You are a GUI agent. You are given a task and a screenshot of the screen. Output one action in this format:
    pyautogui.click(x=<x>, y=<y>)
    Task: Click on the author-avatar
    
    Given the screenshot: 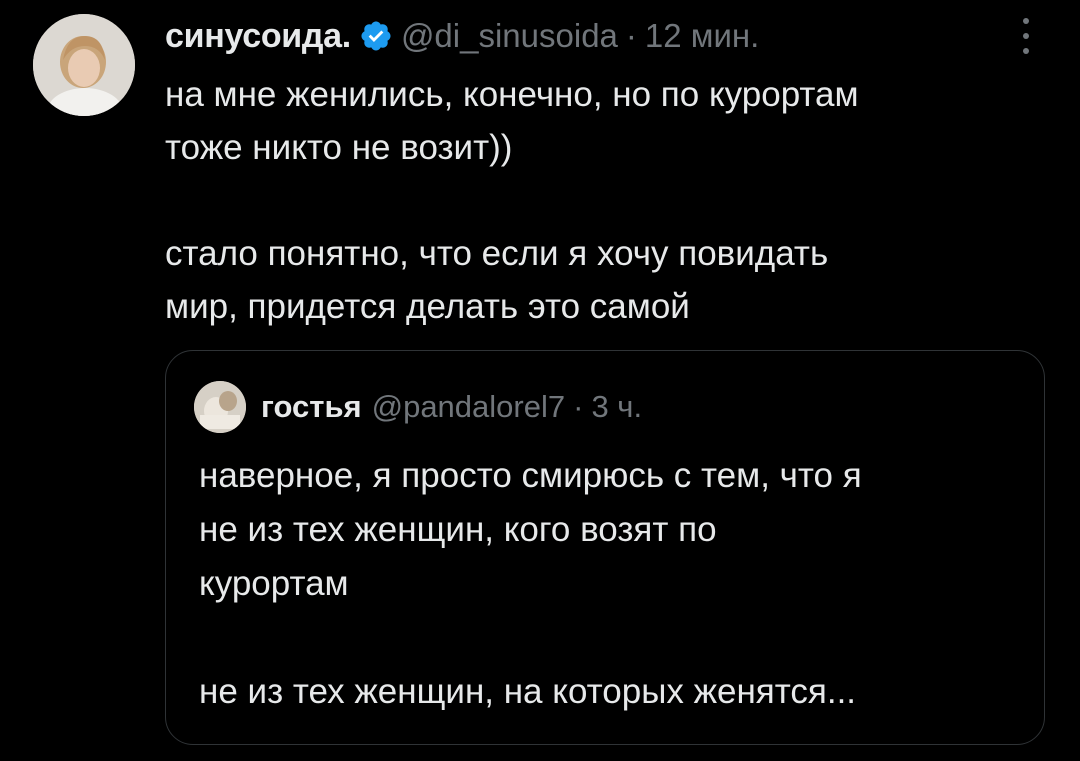 What is the action you would take?
    pyautogui.click(x=84, y=65)
    